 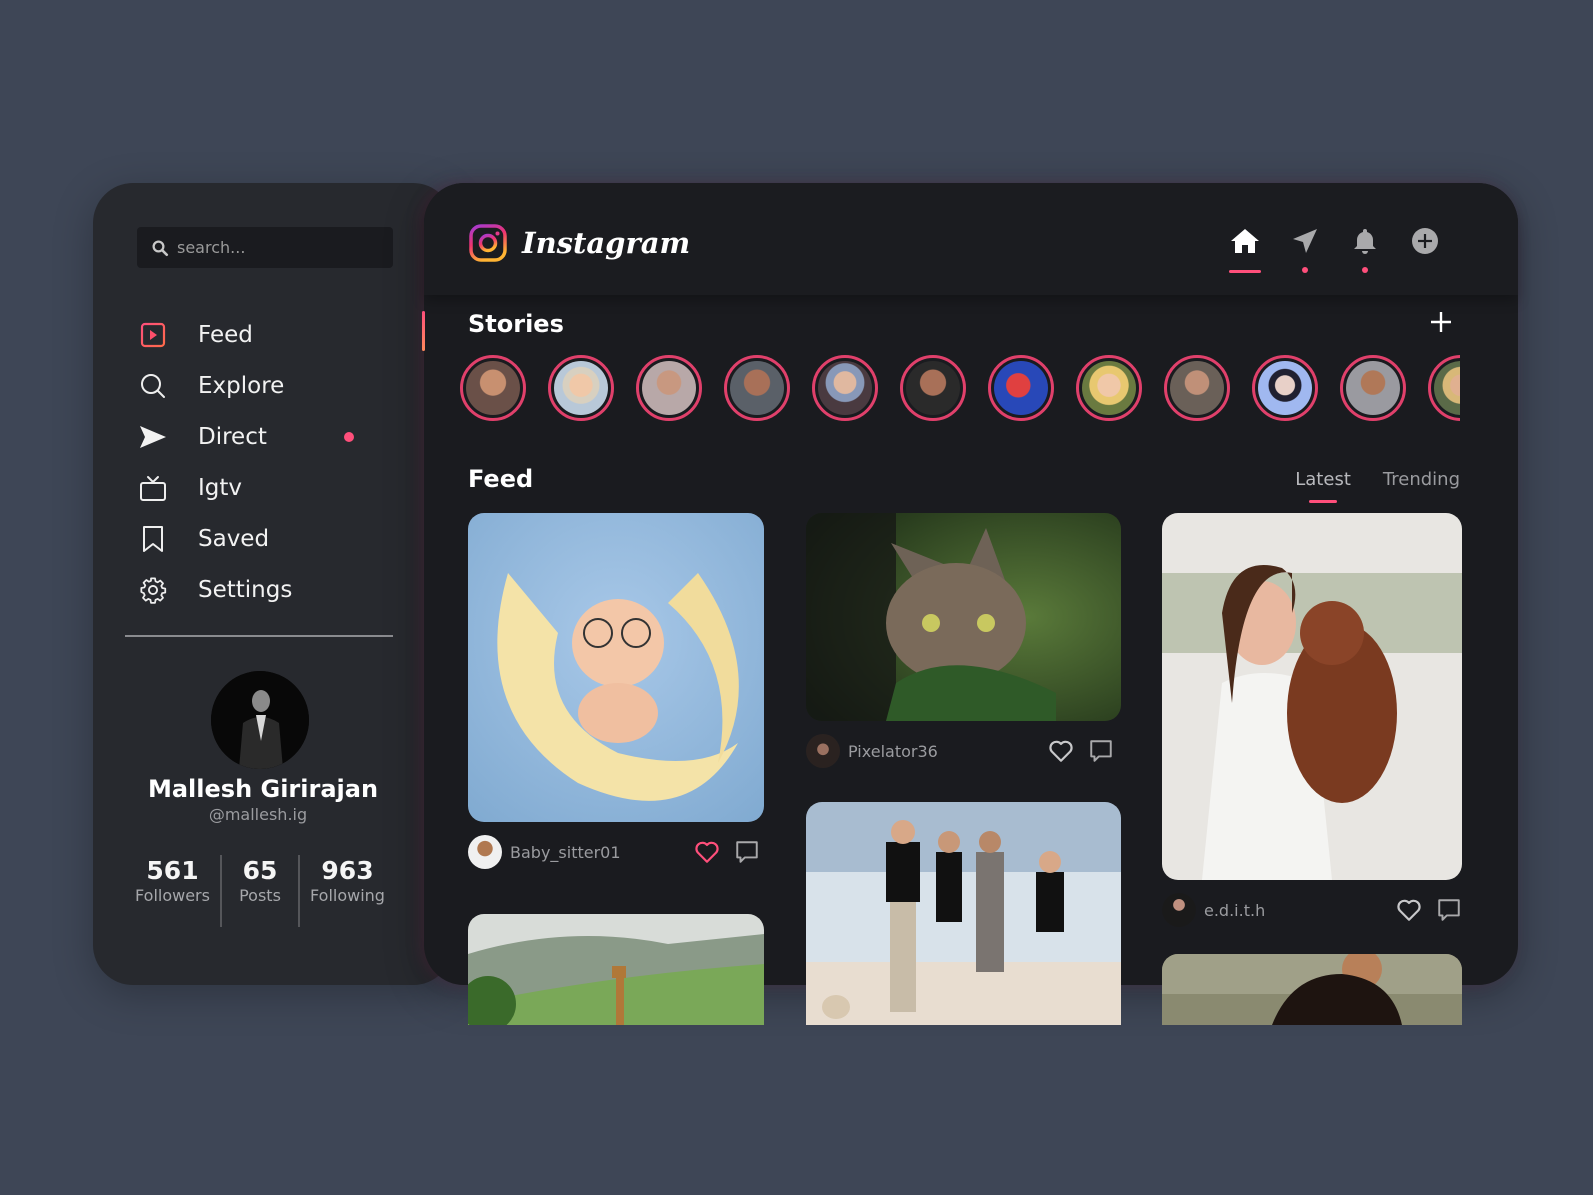 I want to click on bell-icon, so click(x=1365, y=241).